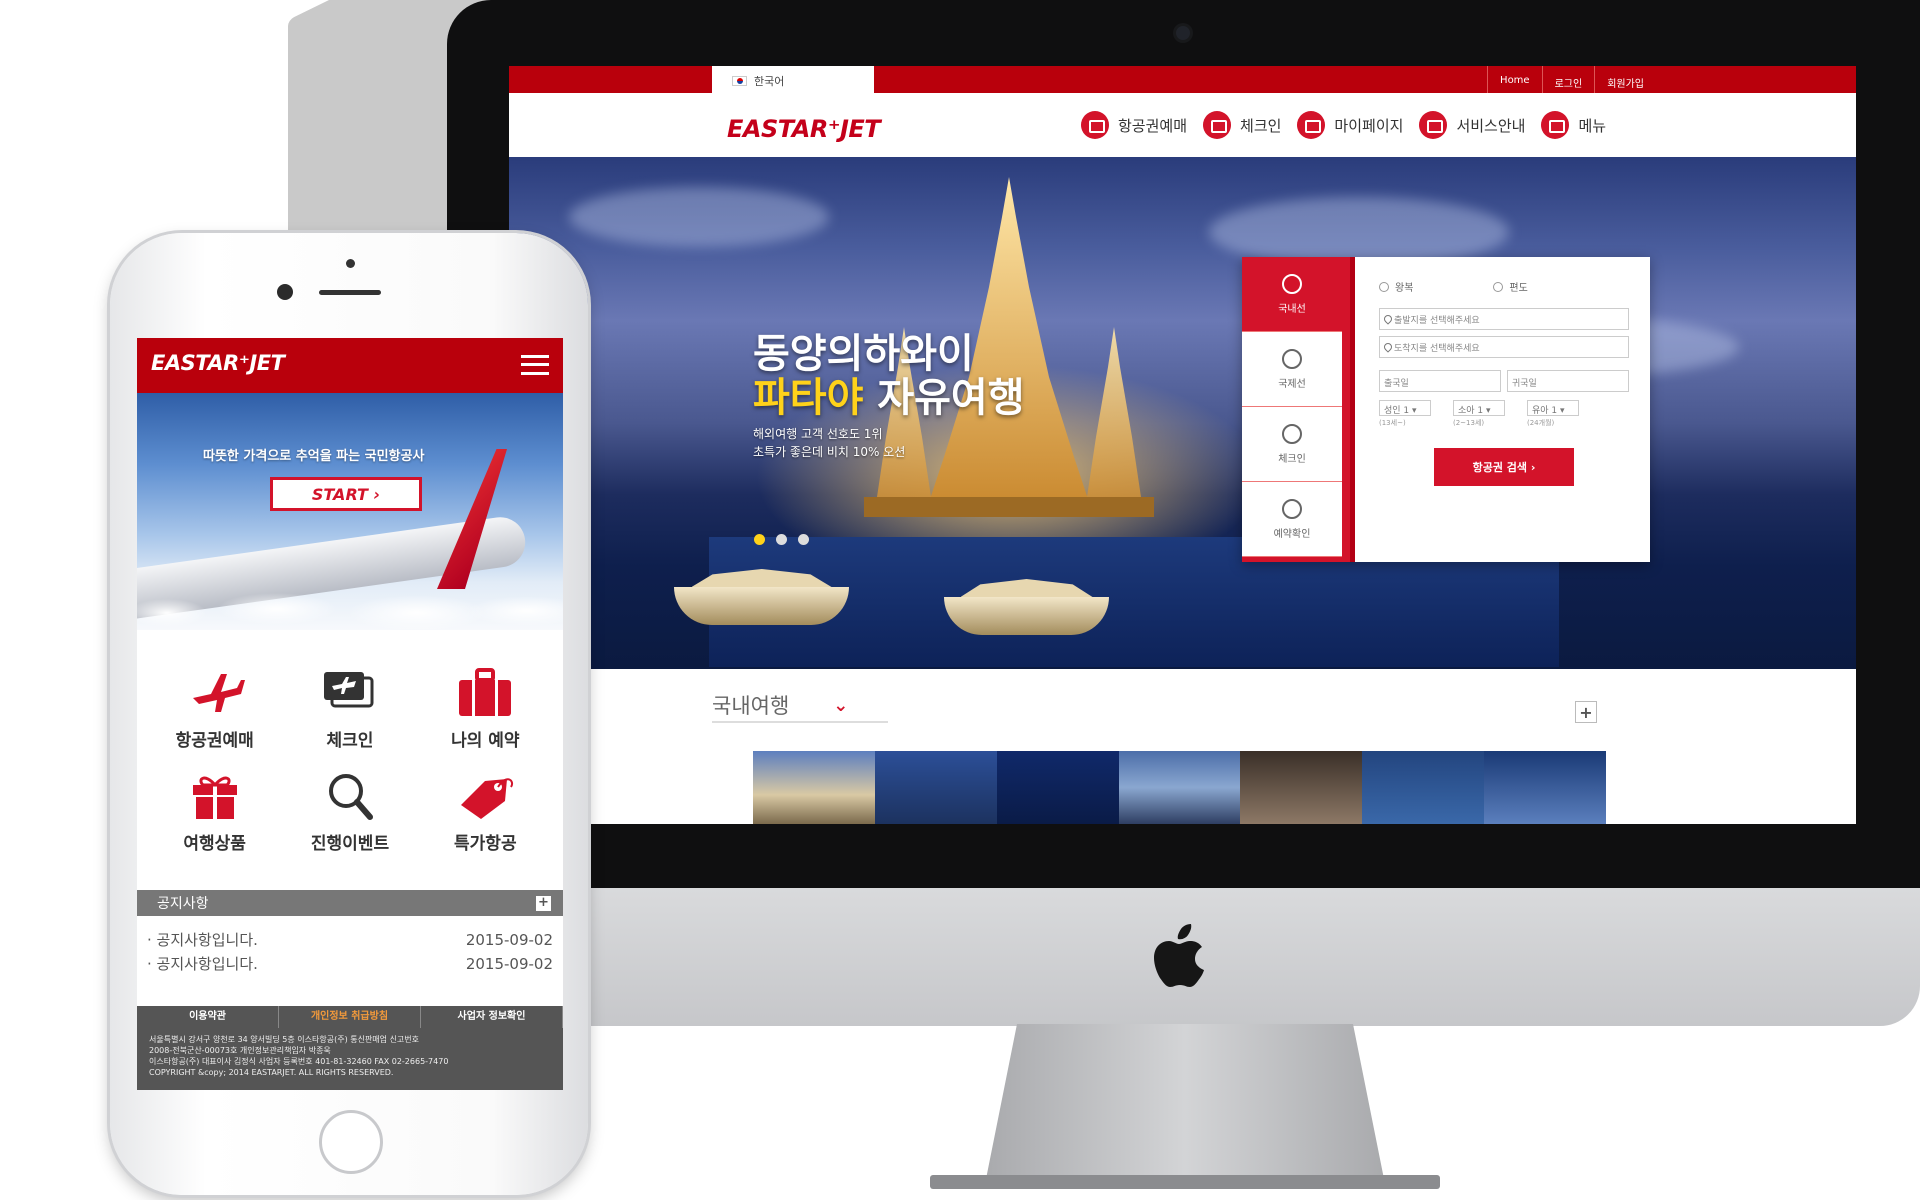 The image size is (1920, 1200). What do you see at coordinates (492, 1017) in the screenshot?
I see `business-info-link: 사업자 정보확인` at bounding box center [492, 1017].